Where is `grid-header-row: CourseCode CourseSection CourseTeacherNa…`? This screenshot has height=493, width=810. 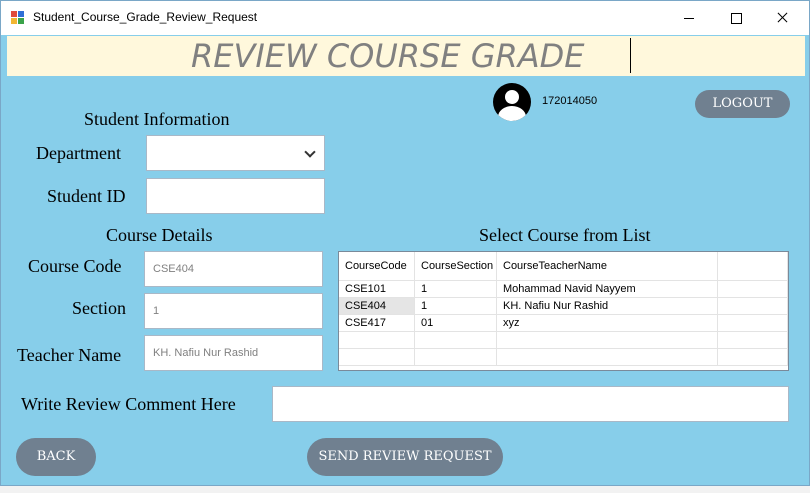
grid-header-row: CourseCode CourseSection CourseTeacherNa… is located at coordinates (563, 266).